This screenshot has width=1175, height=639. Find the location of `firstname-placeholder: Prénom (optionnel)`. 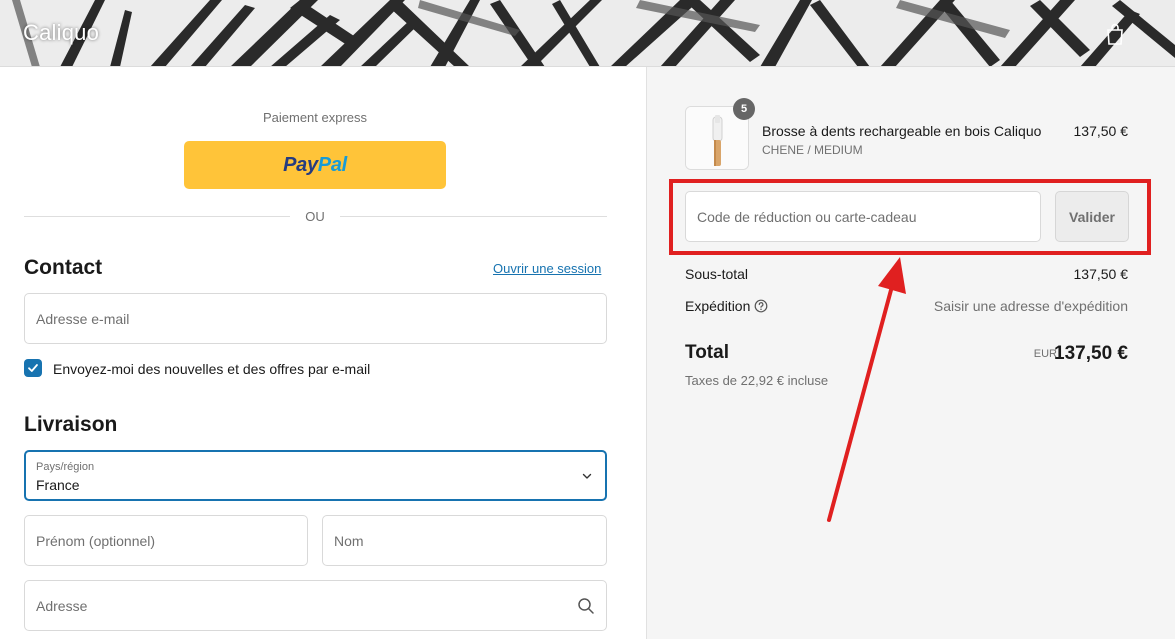

firstname-placeholder: Prénom (optionnel) is located at coordinates (96, 540).